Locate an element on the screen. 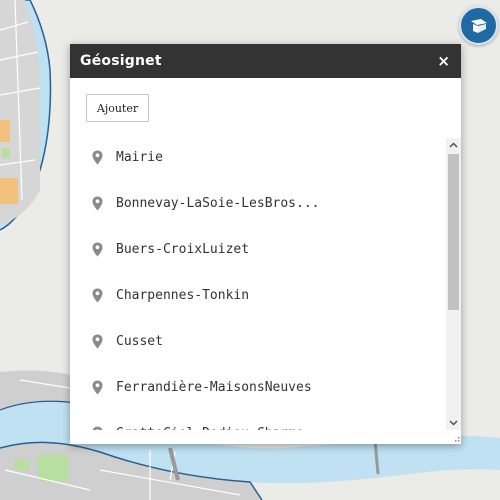  bookmark-list-item: Charpennes-Tonkin is located at coordinates (258, 295).